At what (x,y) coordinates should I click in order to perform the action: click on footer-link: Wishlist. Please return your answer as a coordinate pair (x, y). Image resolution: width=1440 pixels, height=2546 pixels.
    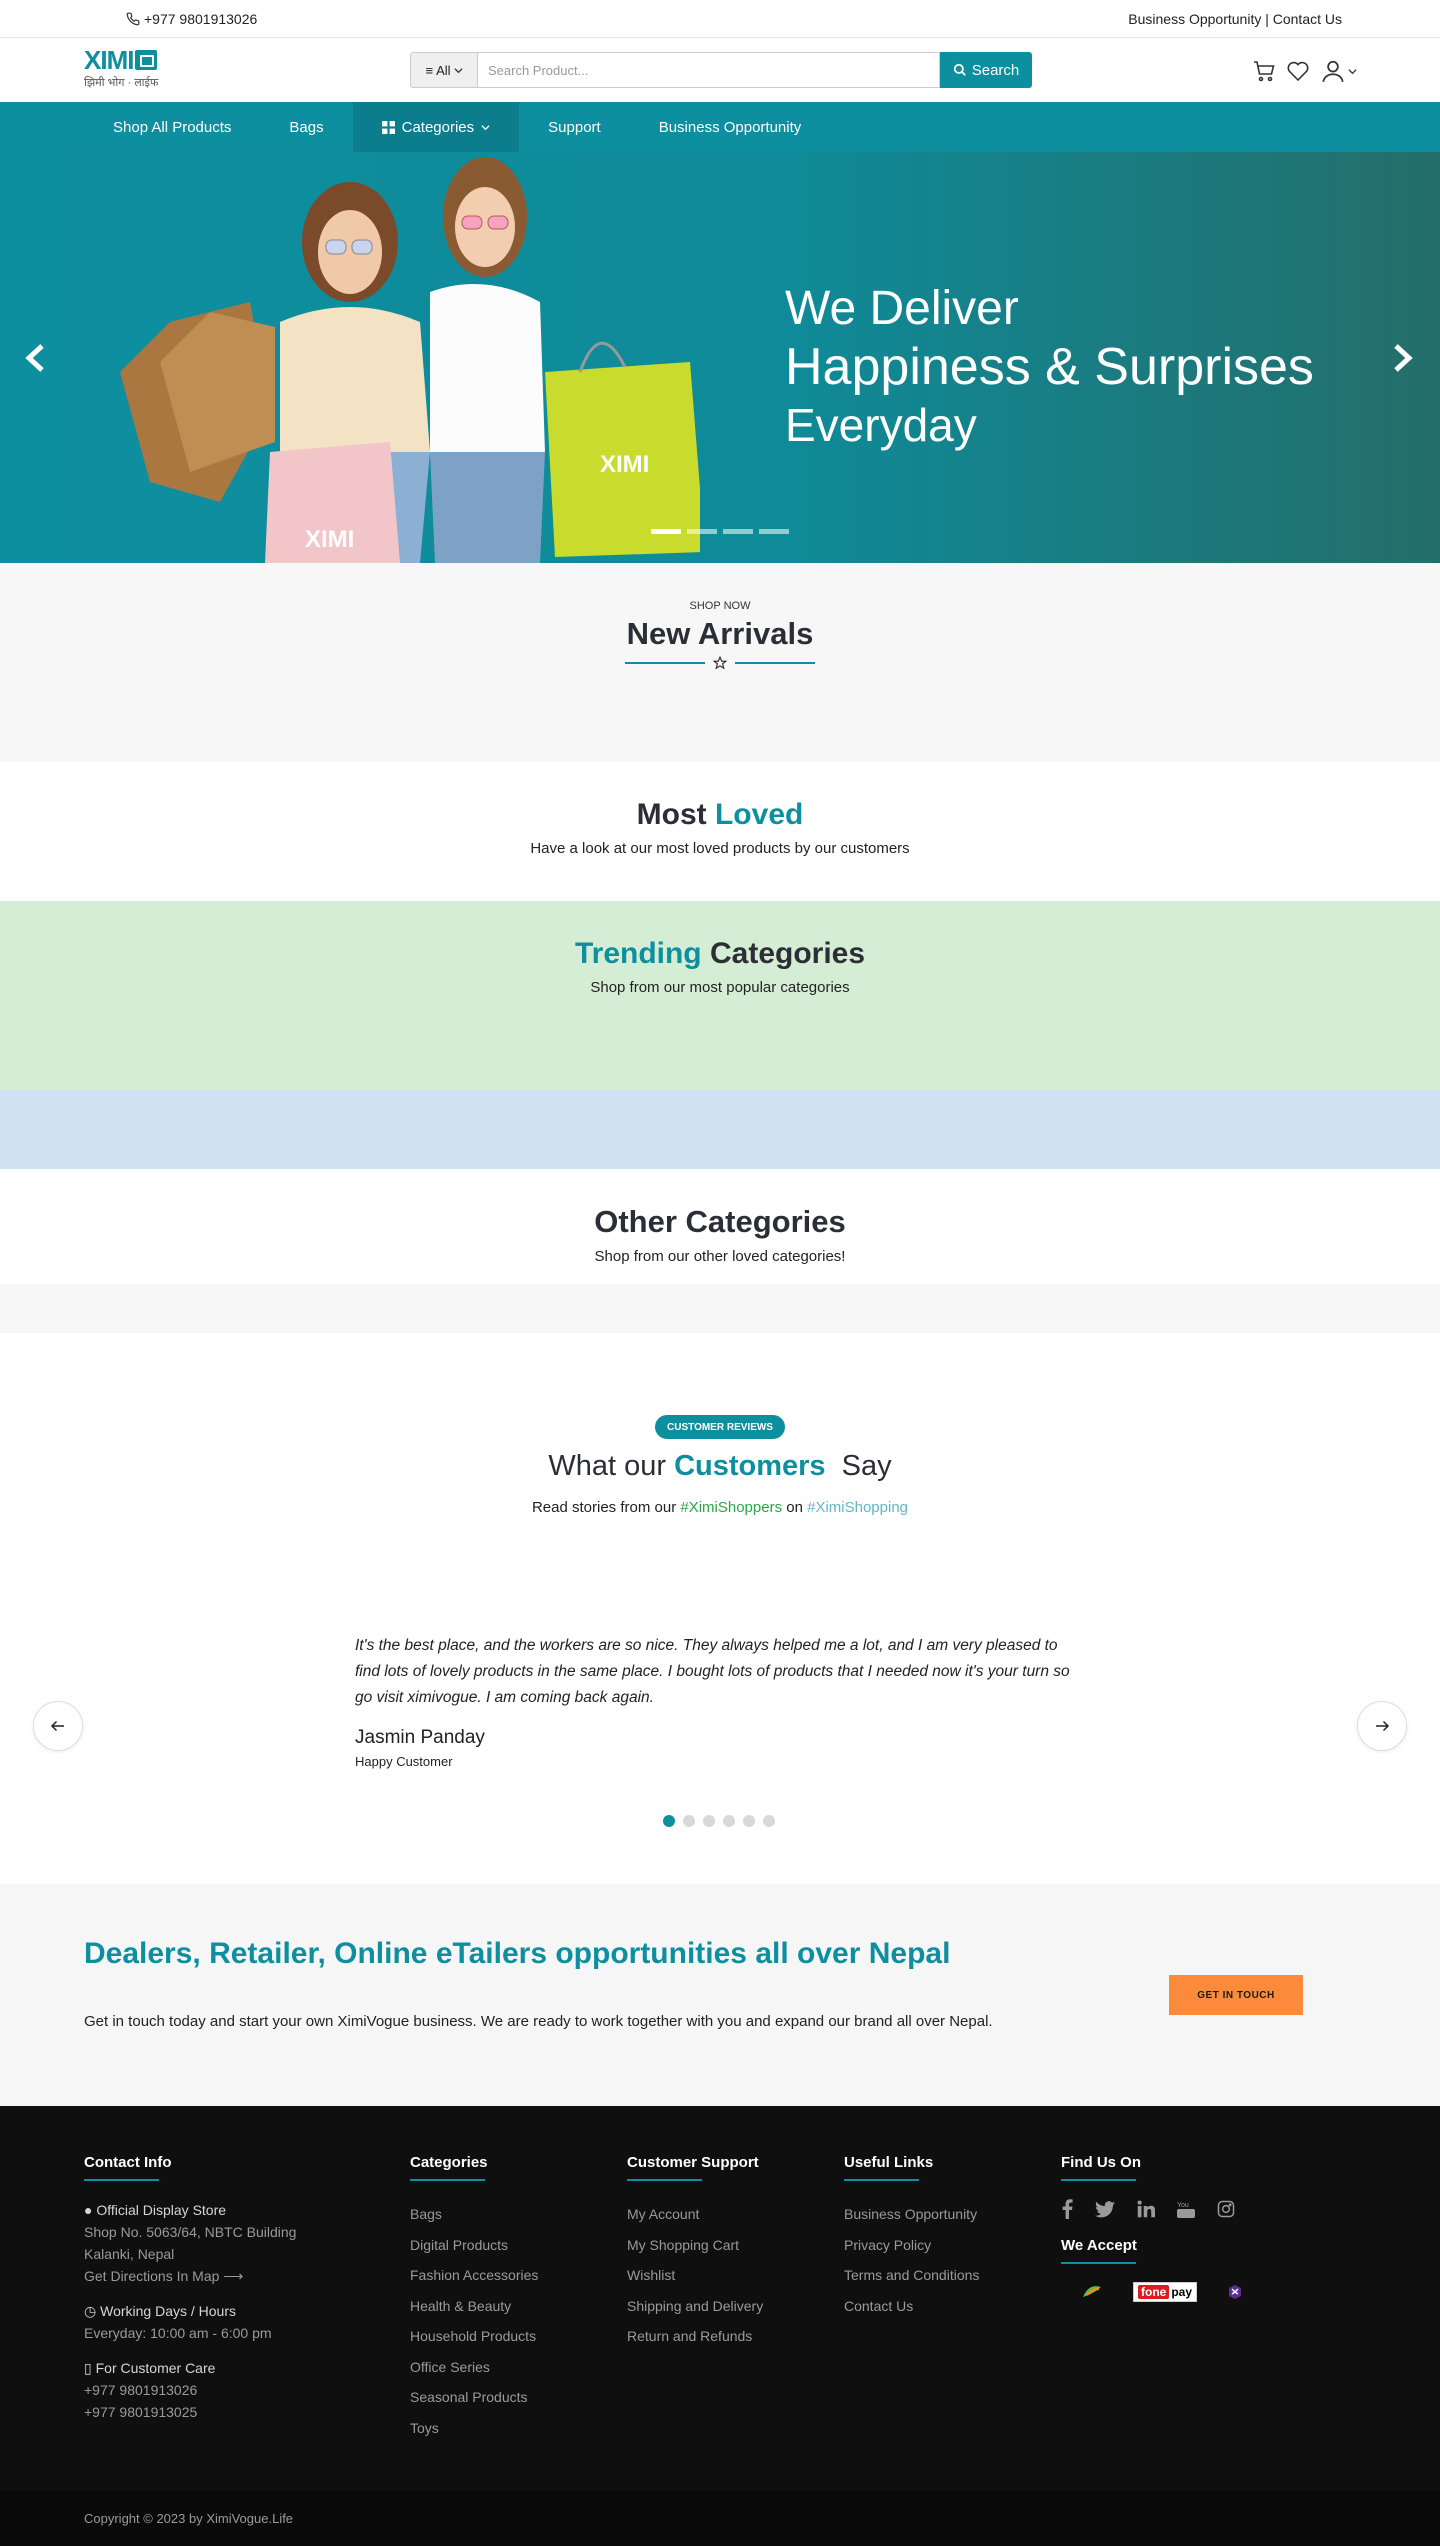
    Looking at the image, I should click on (695, 2275).